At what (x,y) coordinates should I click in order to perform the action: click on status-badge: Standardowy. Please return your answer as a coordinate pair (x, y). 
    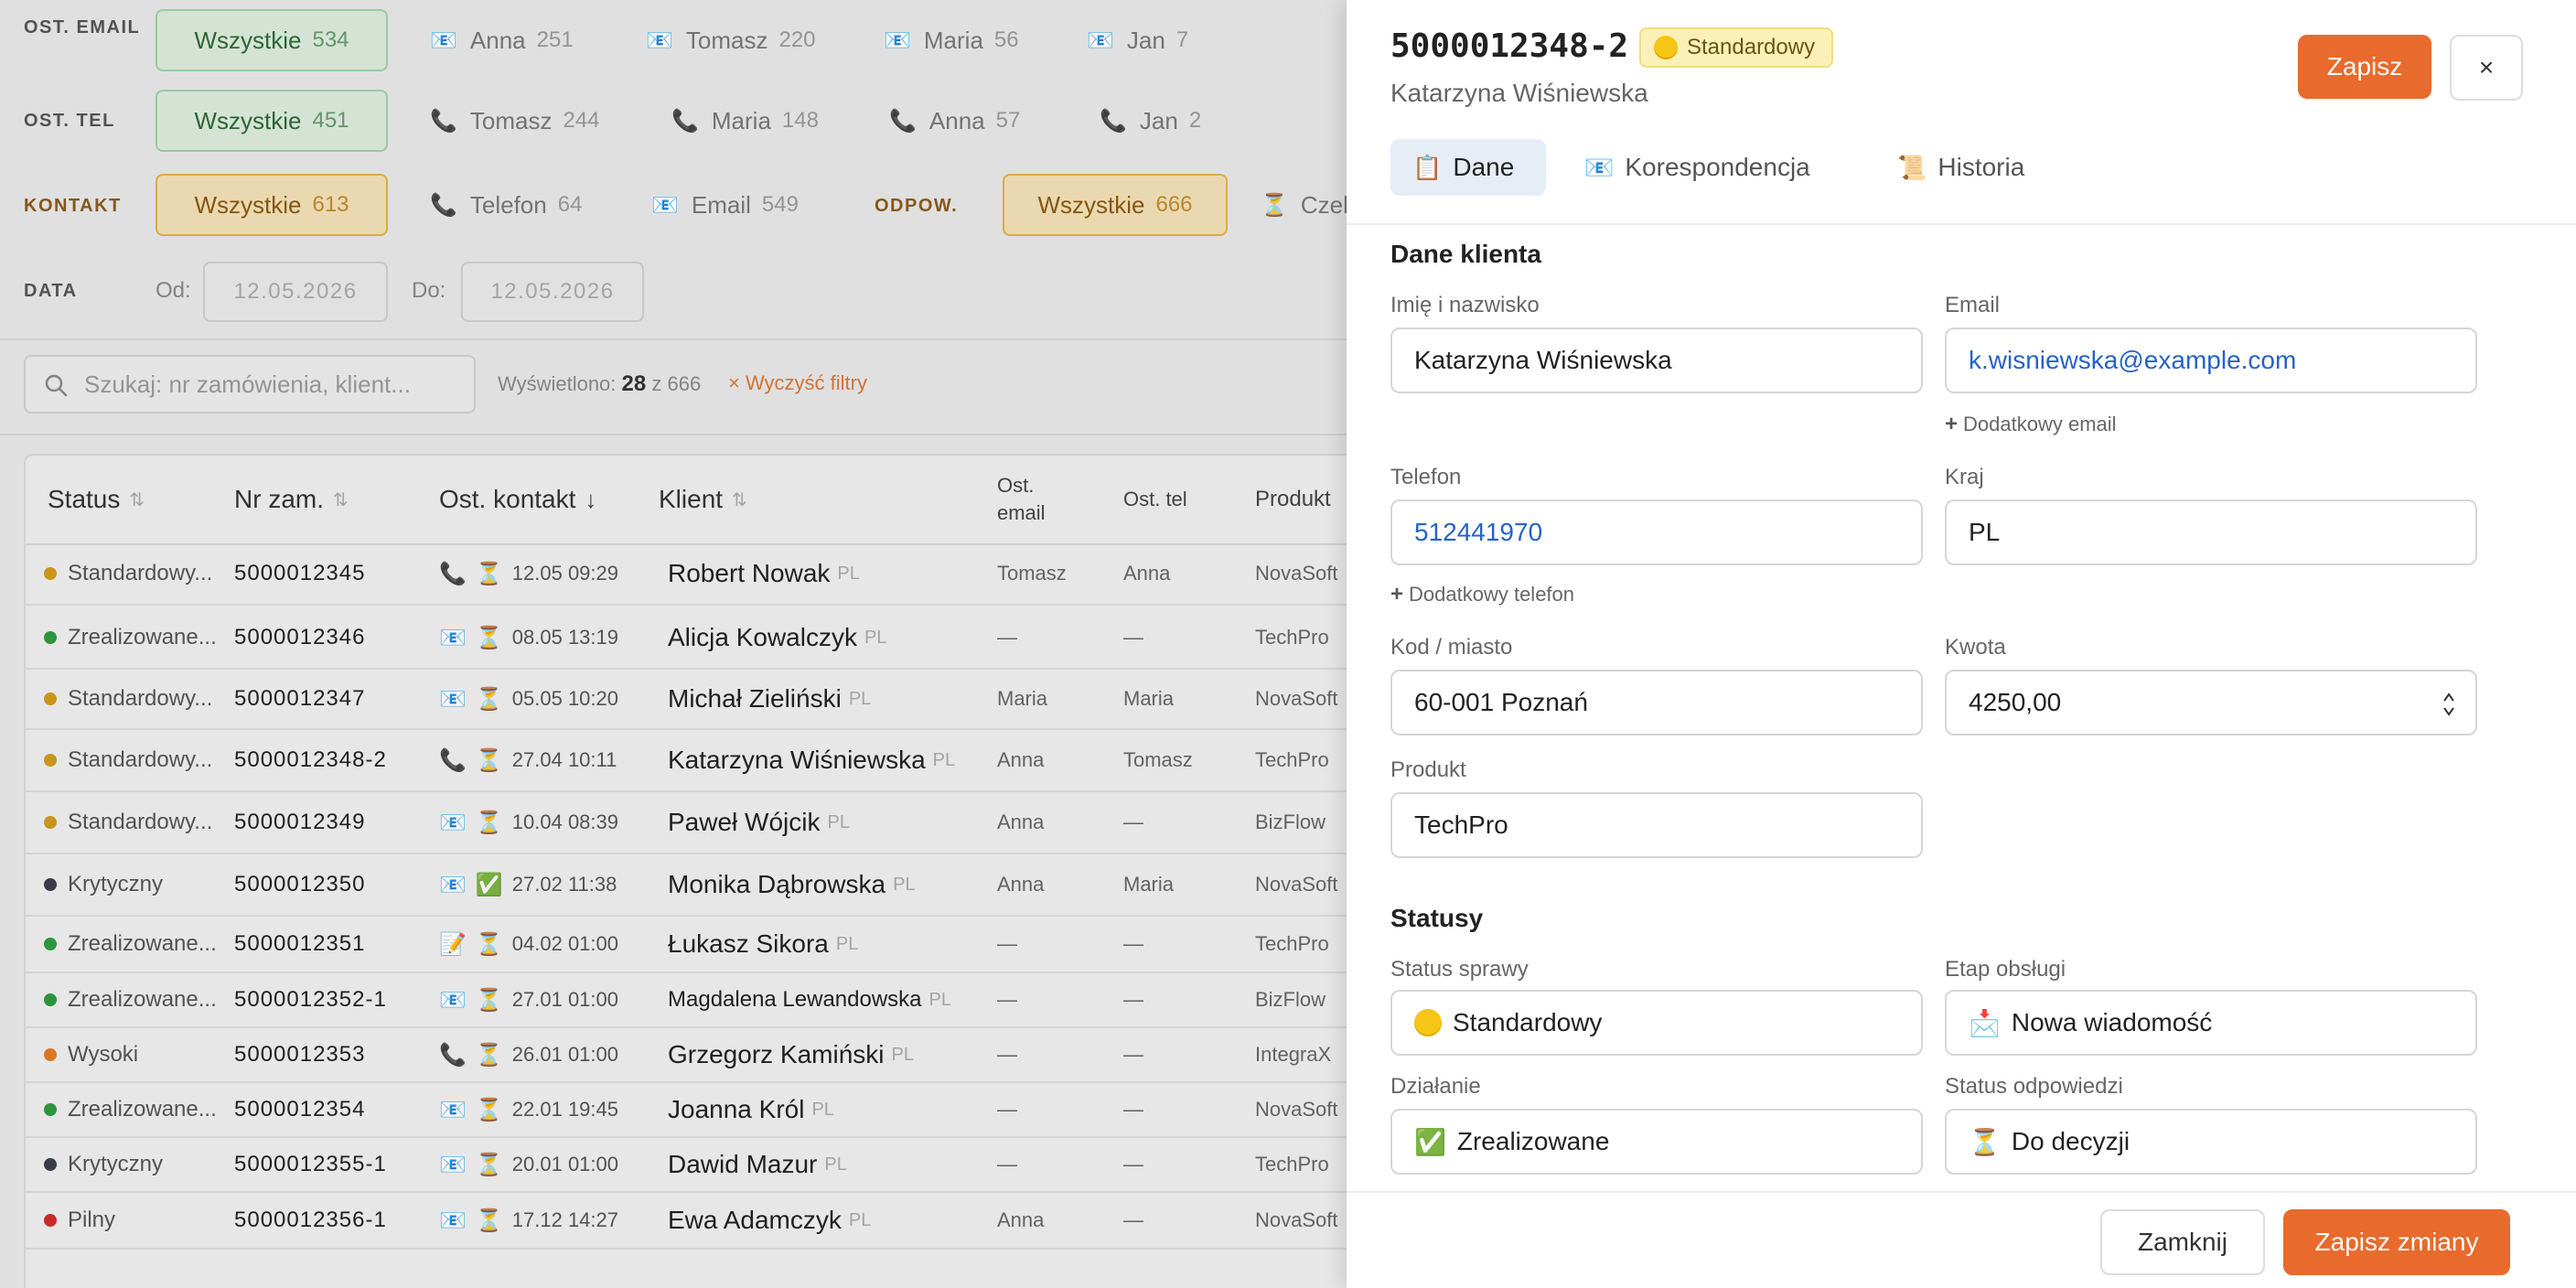
    Looking at the image, I should click on (1737, 47).